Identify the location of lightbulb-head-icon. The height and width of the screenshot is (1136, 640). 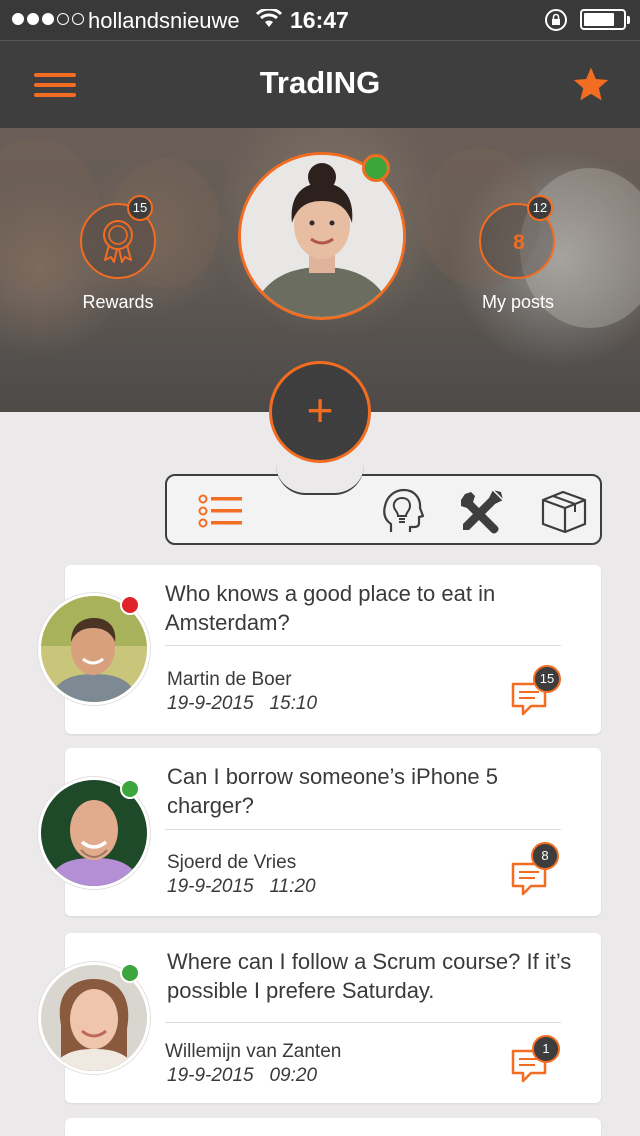
(402, 511).